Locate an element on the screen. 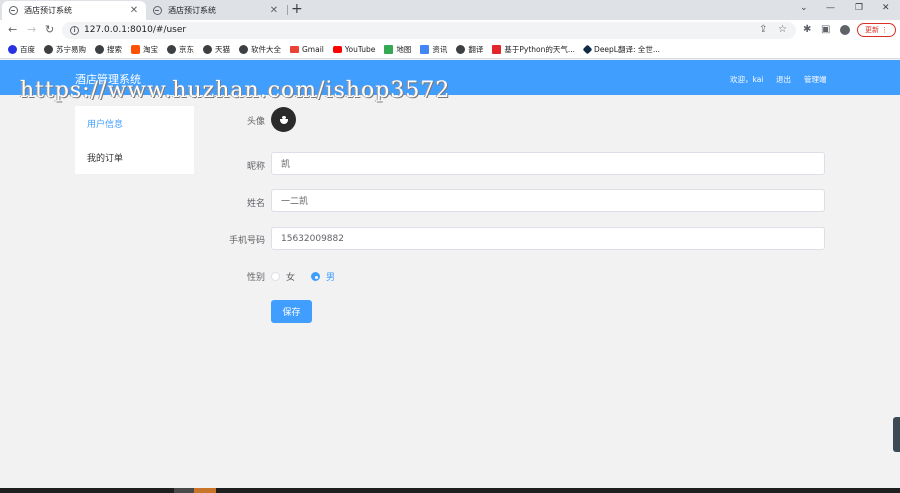  avatar is located at coordinates (283, 119).